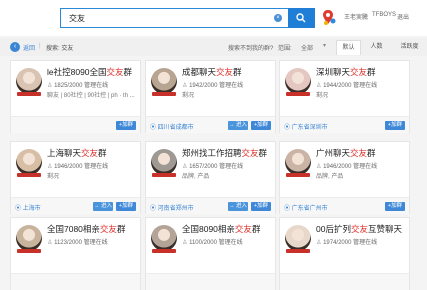  Describe the element at coordinates (75, 253) in the screenshot. I see `group-card: 全国7080相亲交友群 ♙ 1123/2000 管理在线` at that location.